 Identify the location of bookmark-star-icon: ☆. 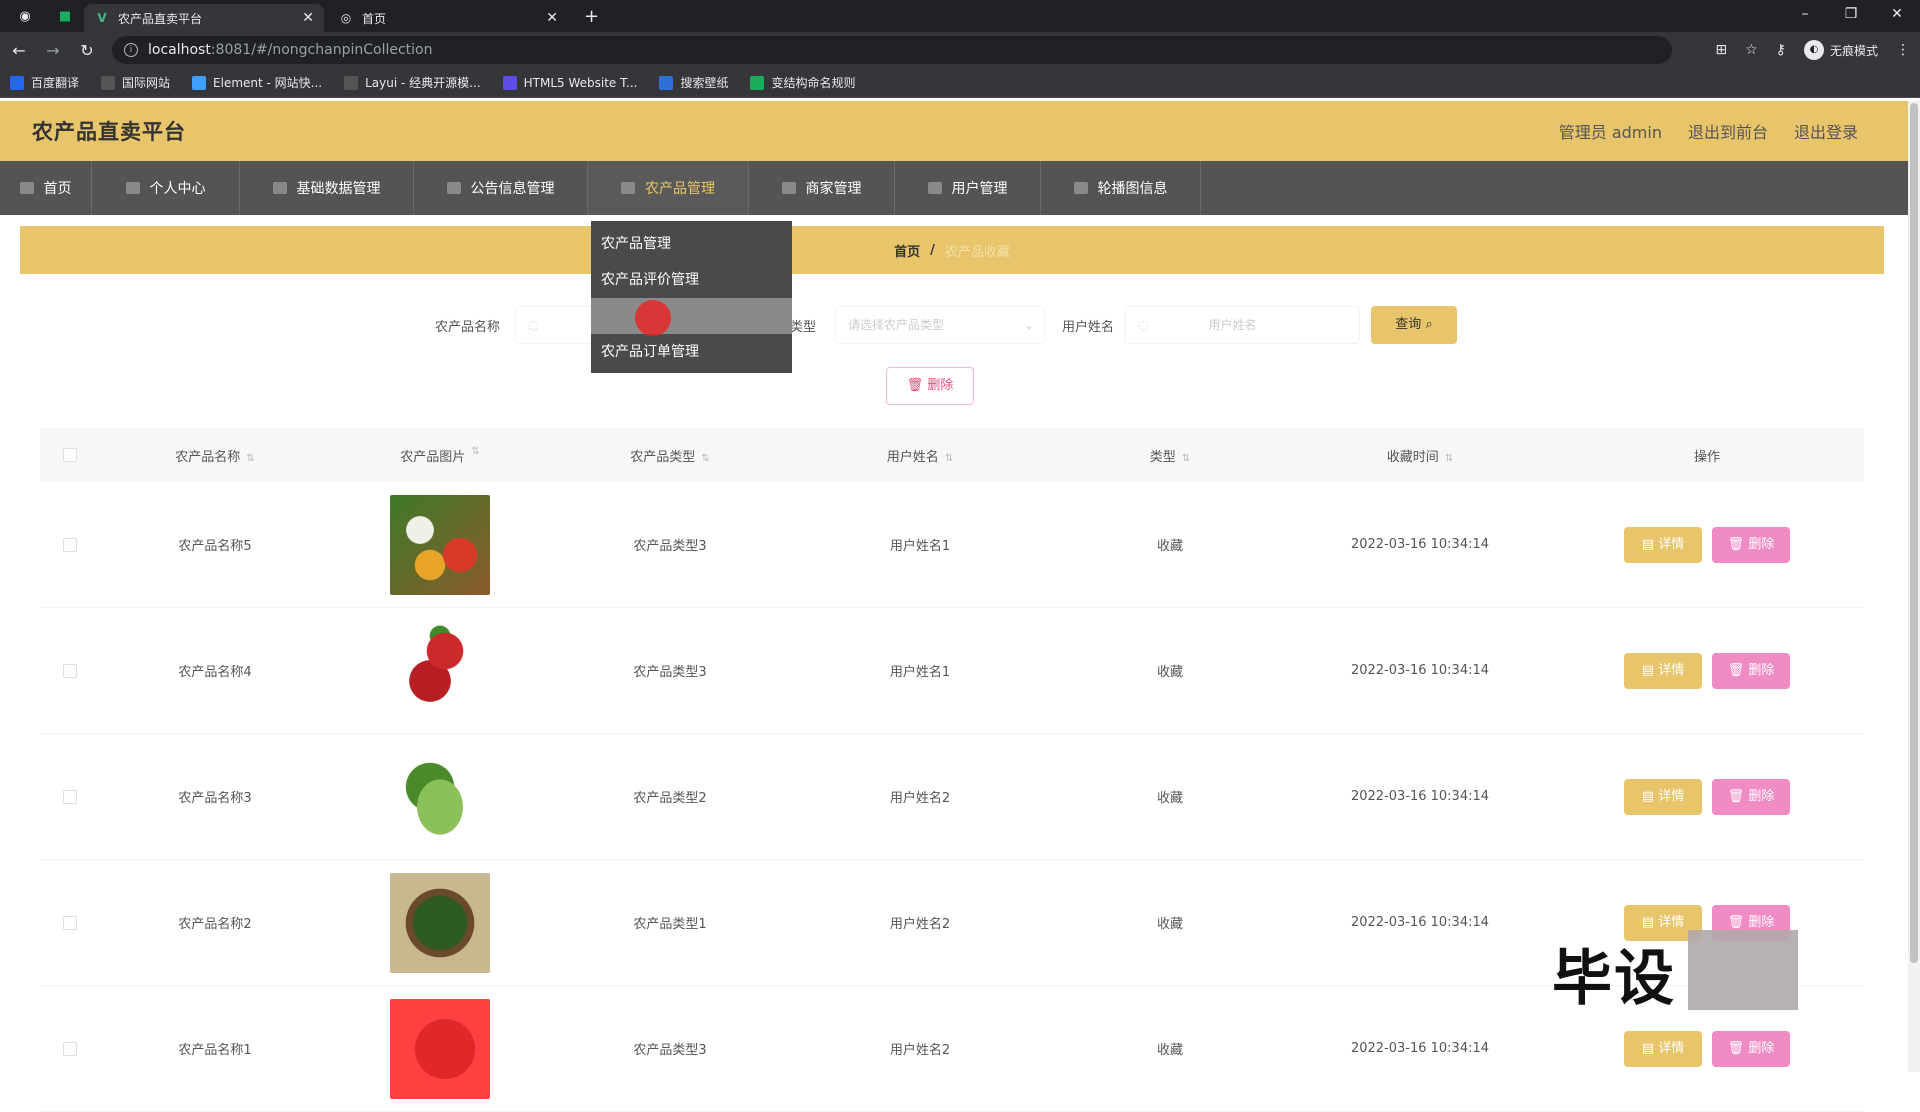
(1751, 50).